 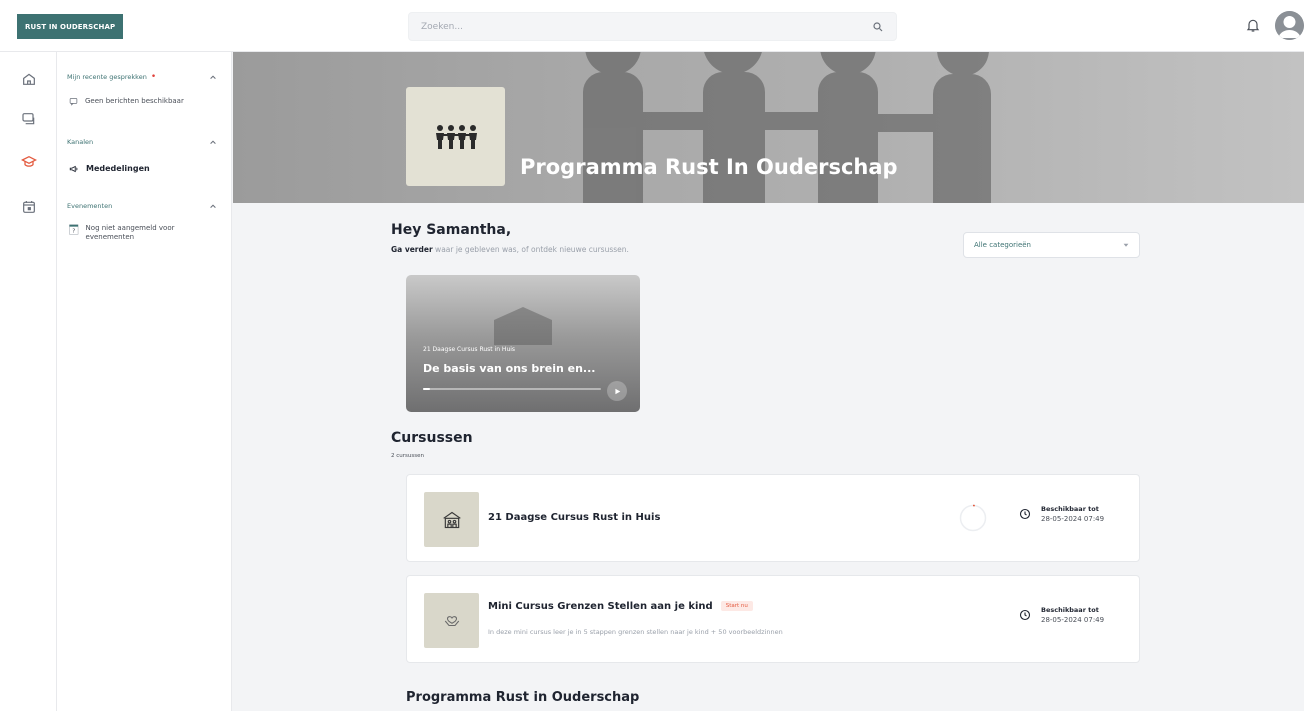 I want to click on continue-course-name: 21 Daagse Cursus Rust in Huis, so click(x=469, y=349).